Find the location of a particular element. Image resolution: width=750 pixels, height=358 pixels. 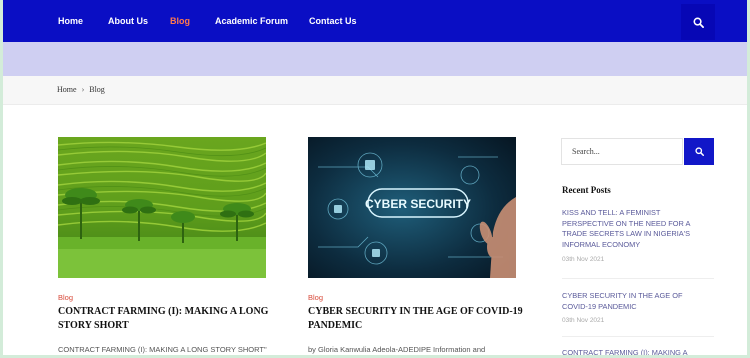

recent-post-title-line: KISS AND TELL: A FEMINIST is located at coordinates (611, 212).